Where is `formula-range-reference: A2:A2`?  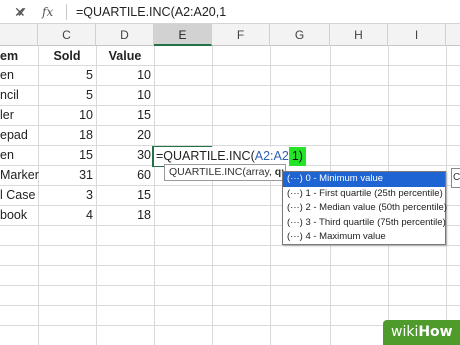
formula-range-reference: A2:A2 is located at coordinates (271, 156).